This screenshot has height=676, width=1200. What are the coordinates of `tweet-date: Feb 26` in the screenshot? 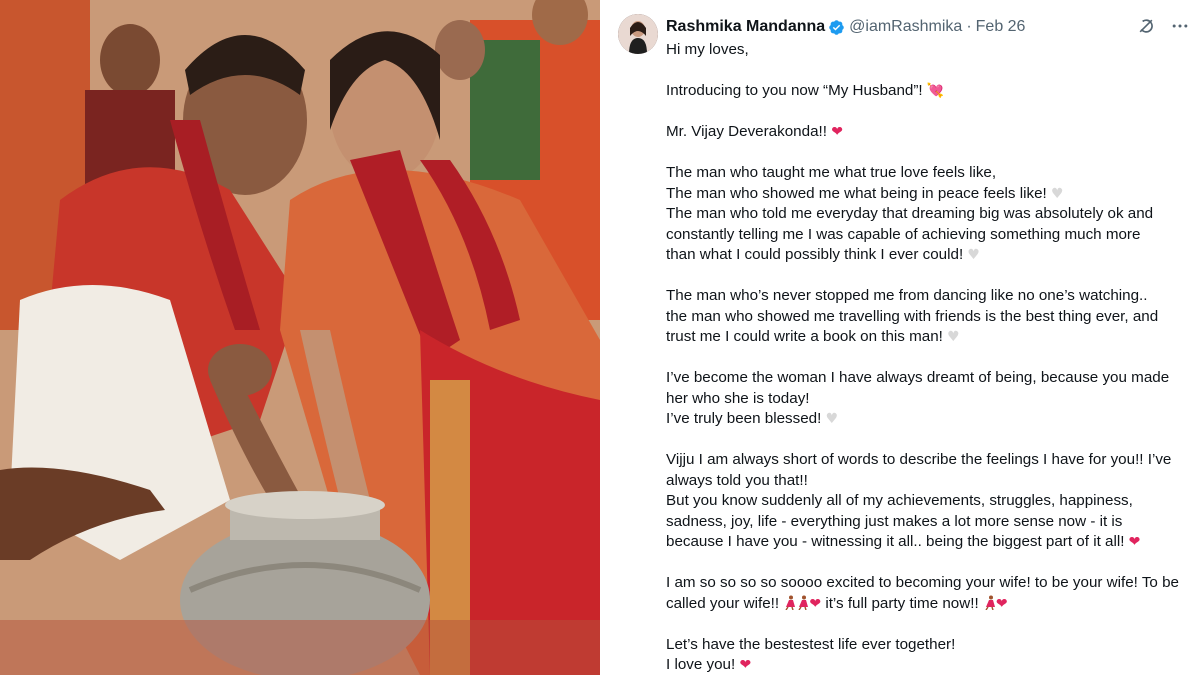 It's located at (1001, 27).